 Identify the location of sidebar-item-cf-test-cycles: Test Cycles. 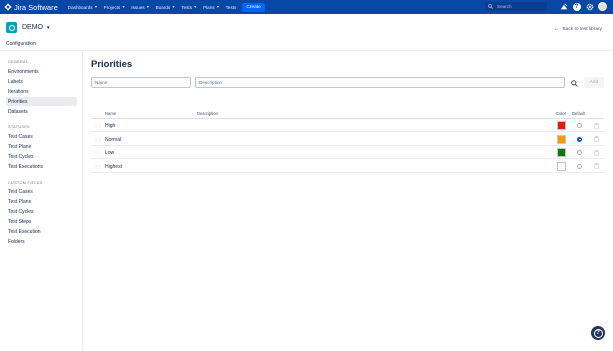
(41, 211).